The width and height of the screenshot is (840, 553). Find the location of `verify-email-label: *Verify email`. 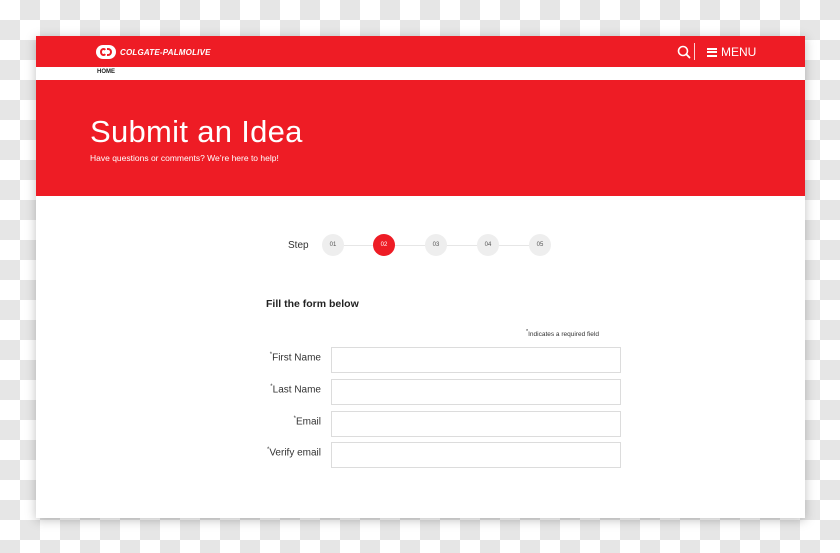

verify-email-label: *Verify email is located at coordinates (261, 452).